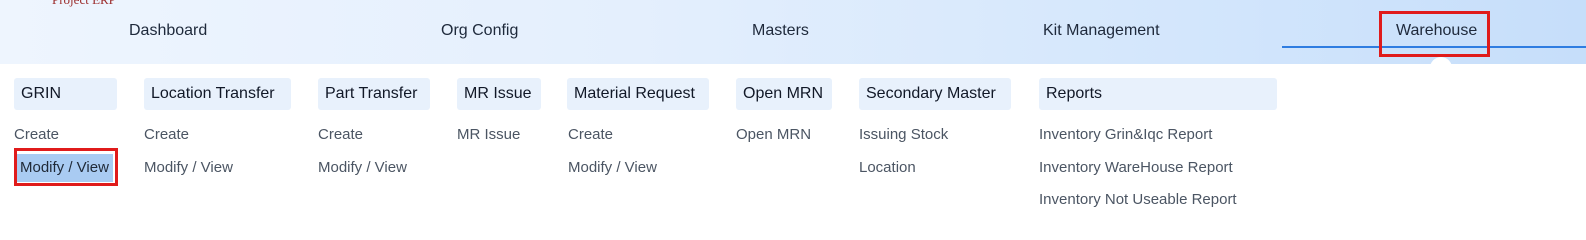  Describe the element at coordinates (479, 31) in the screenshot. I see `nav-item-org-config: Org Config` at that location.